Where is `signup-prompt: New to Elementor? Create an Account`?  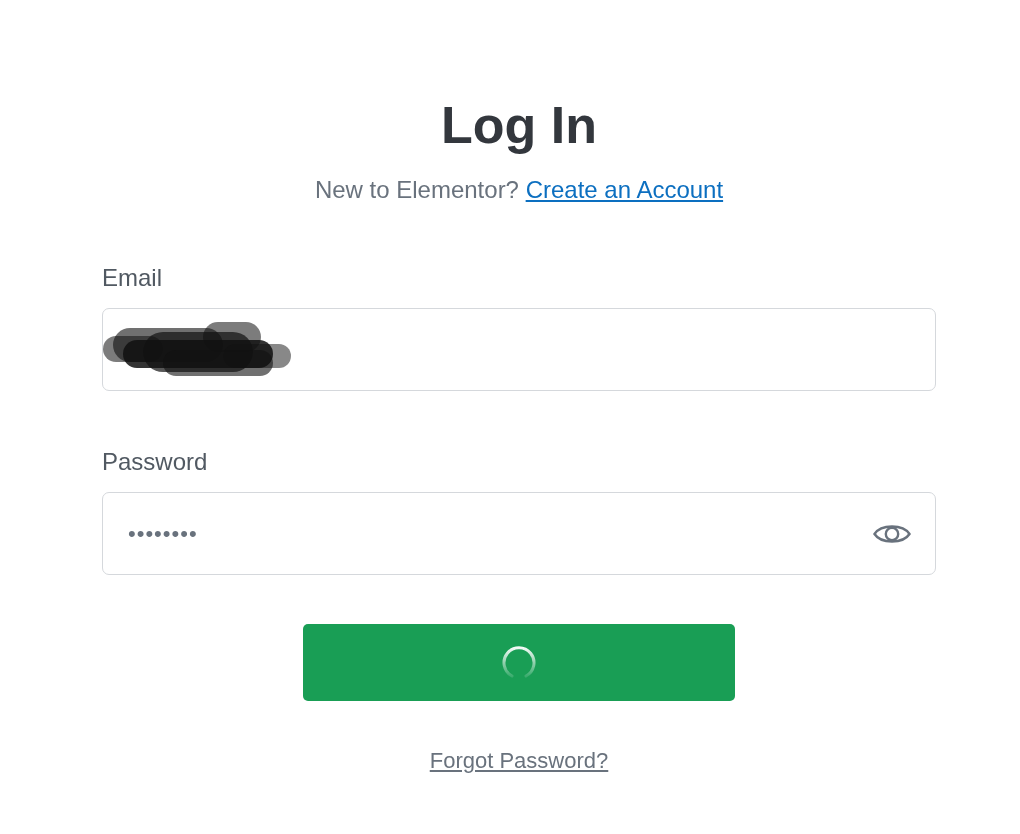
signup-prompt: New to Elementor? Create an Account is located at coordinates (519, 190).